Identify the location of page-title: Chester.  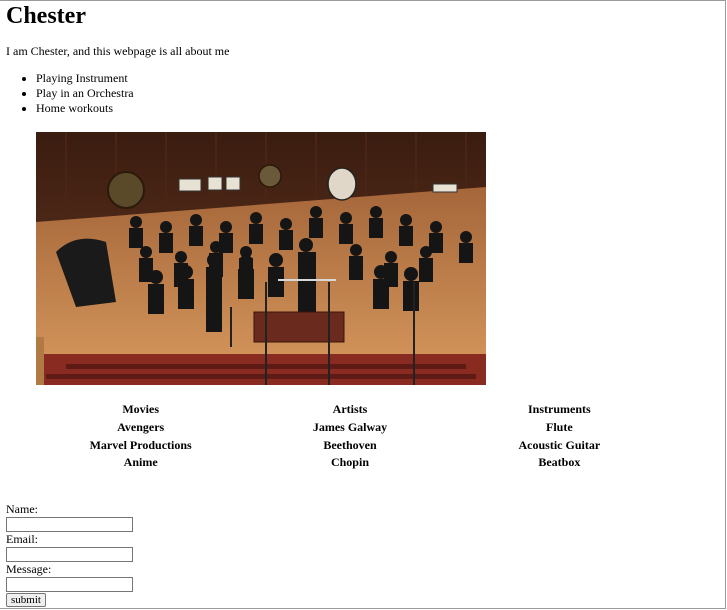
(46, 16).